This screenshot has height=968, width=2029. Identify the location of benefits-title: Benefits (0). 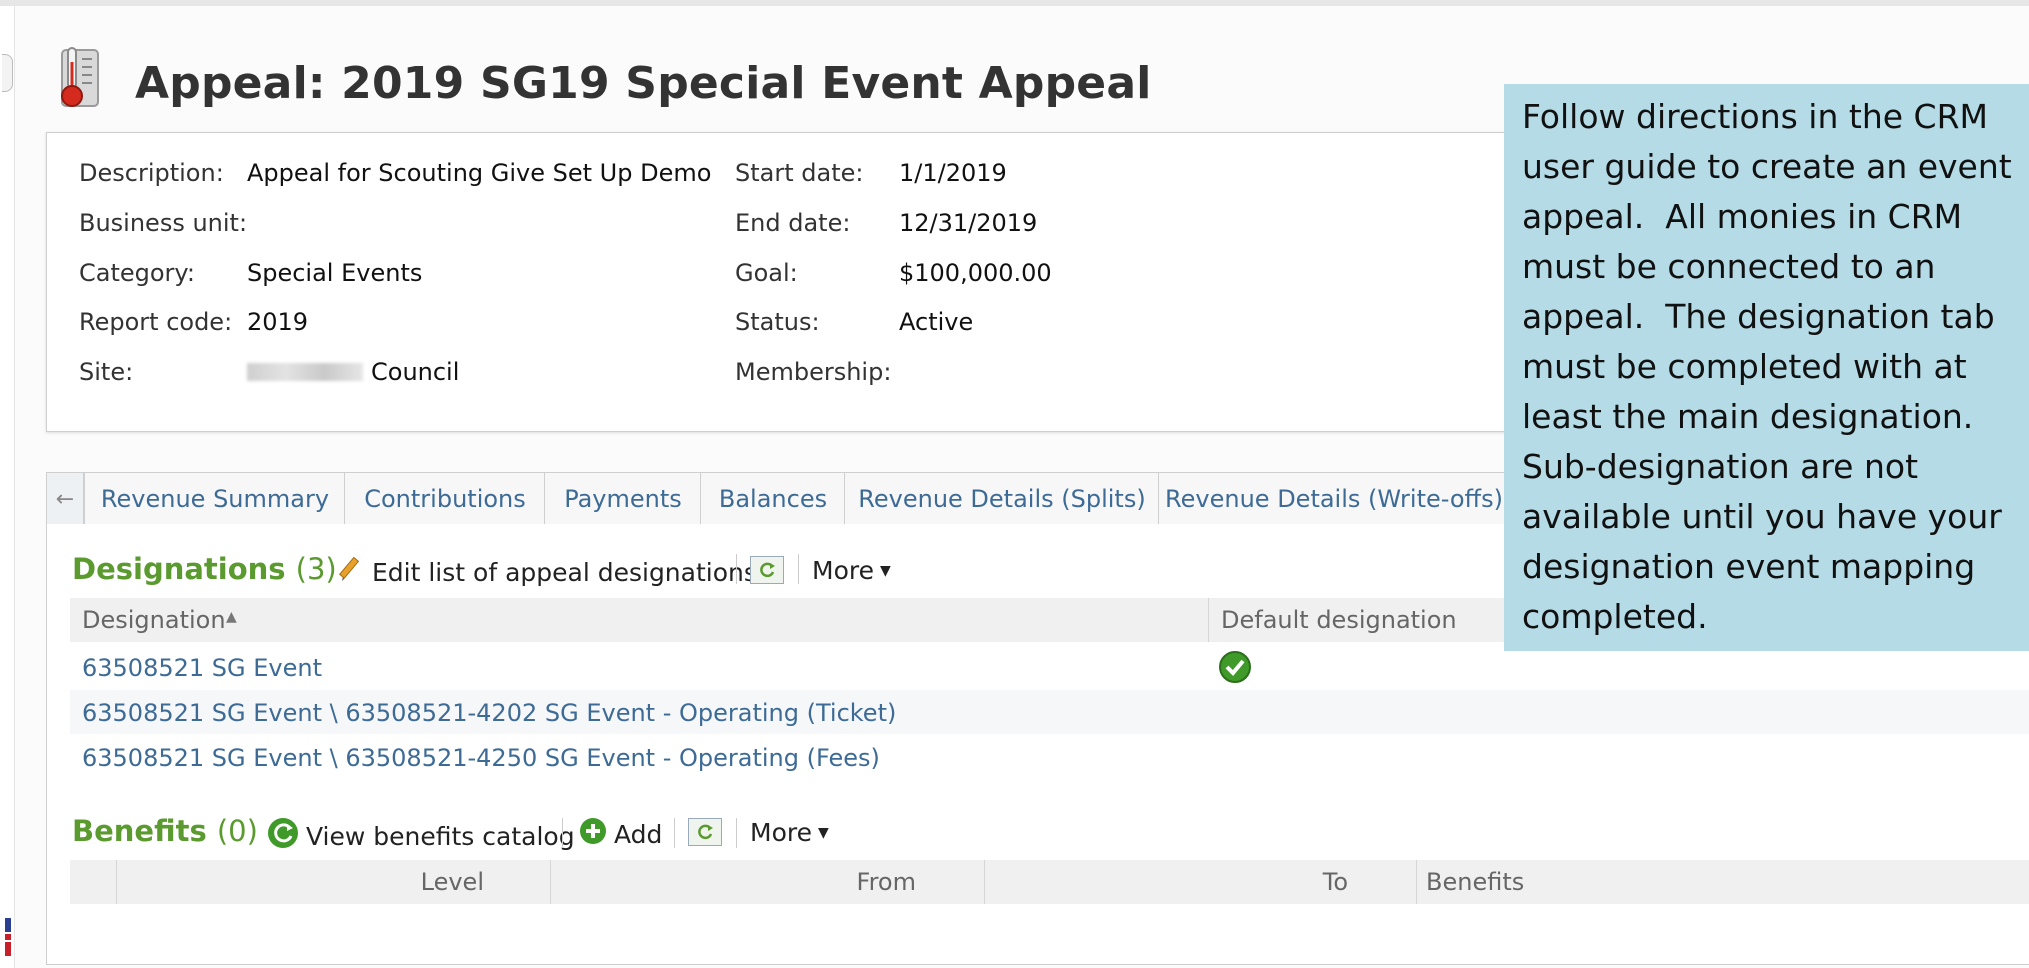
(165, 831).